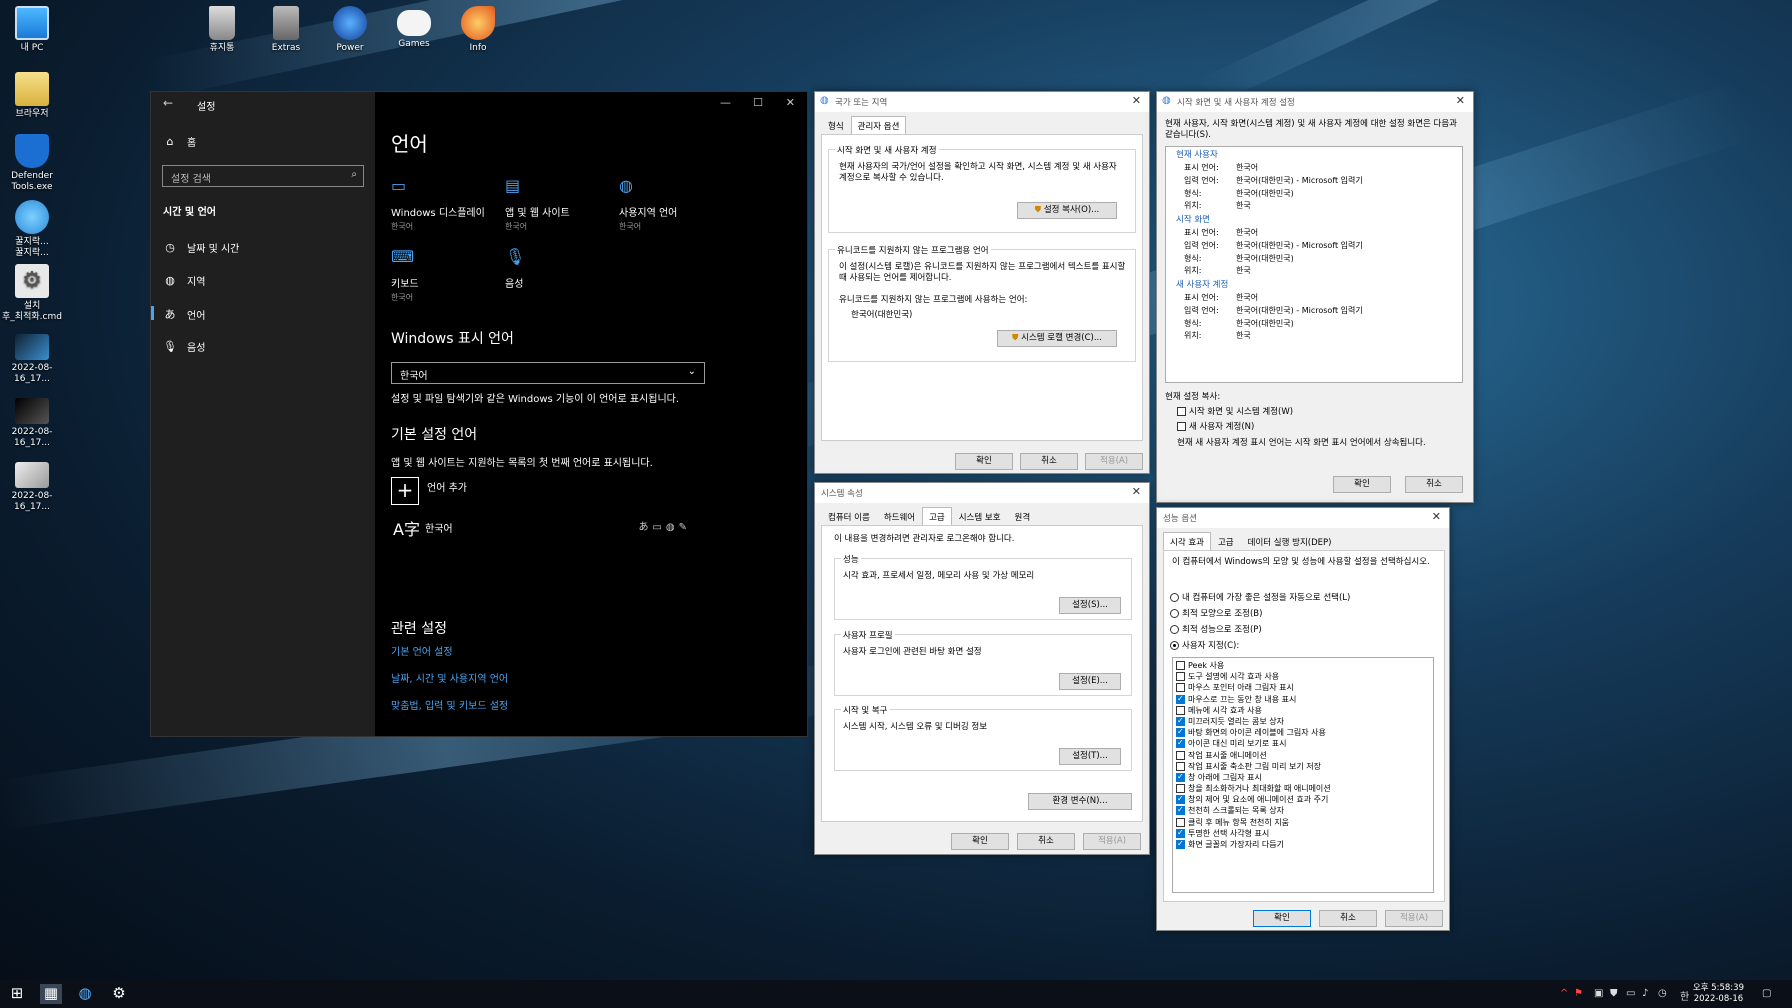 Image resolution: width=1792 pixels, height=1008 pixels. I want to click on radio-custom: 사용자 지정(C):, so click(1204, 646).